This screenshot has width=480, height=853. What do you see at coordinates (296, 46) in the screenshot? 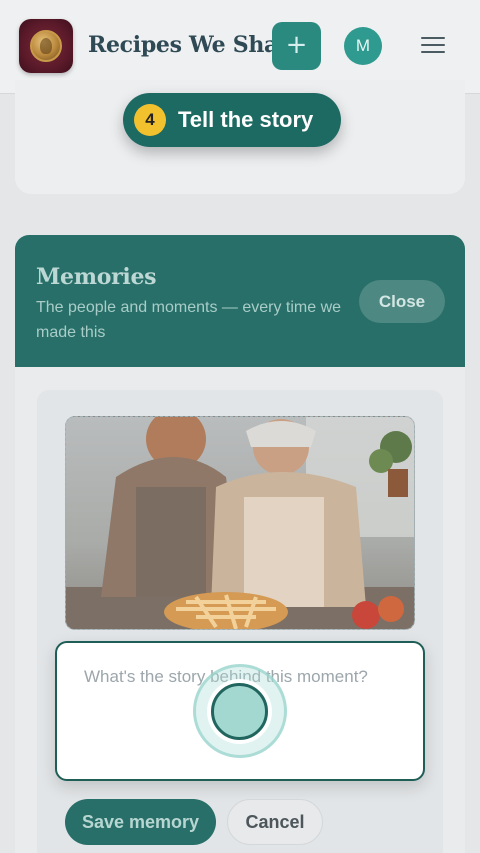
I see `add-recipe-button: +` at bounding box center [296, 46].